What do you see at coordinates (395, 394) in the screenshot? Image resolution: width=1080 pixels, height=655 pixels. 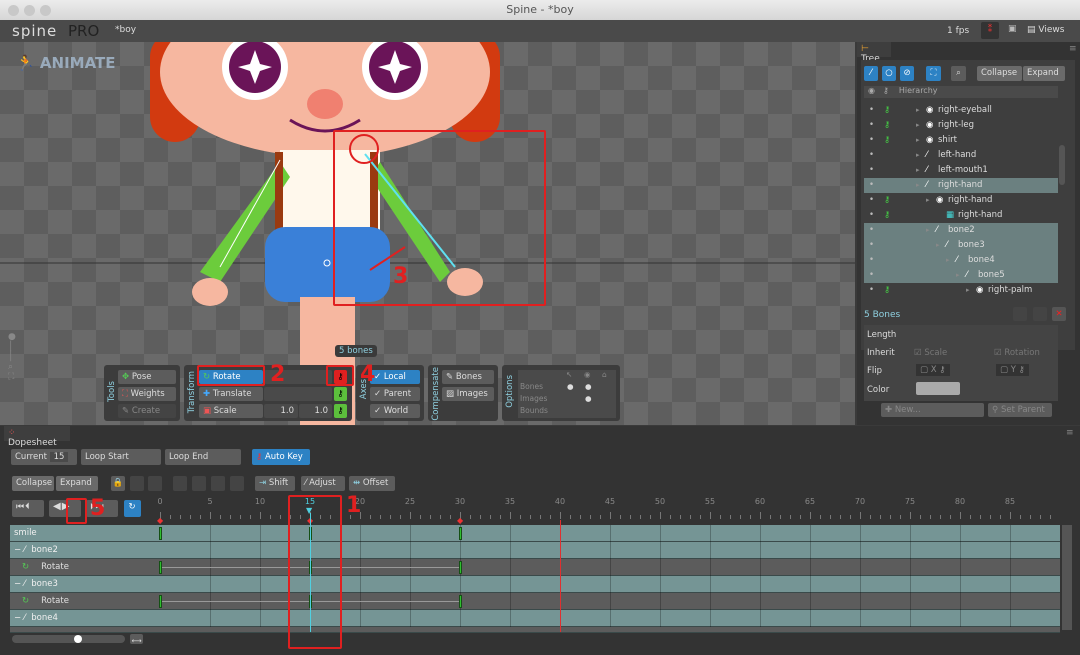 I see `axes-parent-button: ✓ Parent` at bounding box center [395, 394].